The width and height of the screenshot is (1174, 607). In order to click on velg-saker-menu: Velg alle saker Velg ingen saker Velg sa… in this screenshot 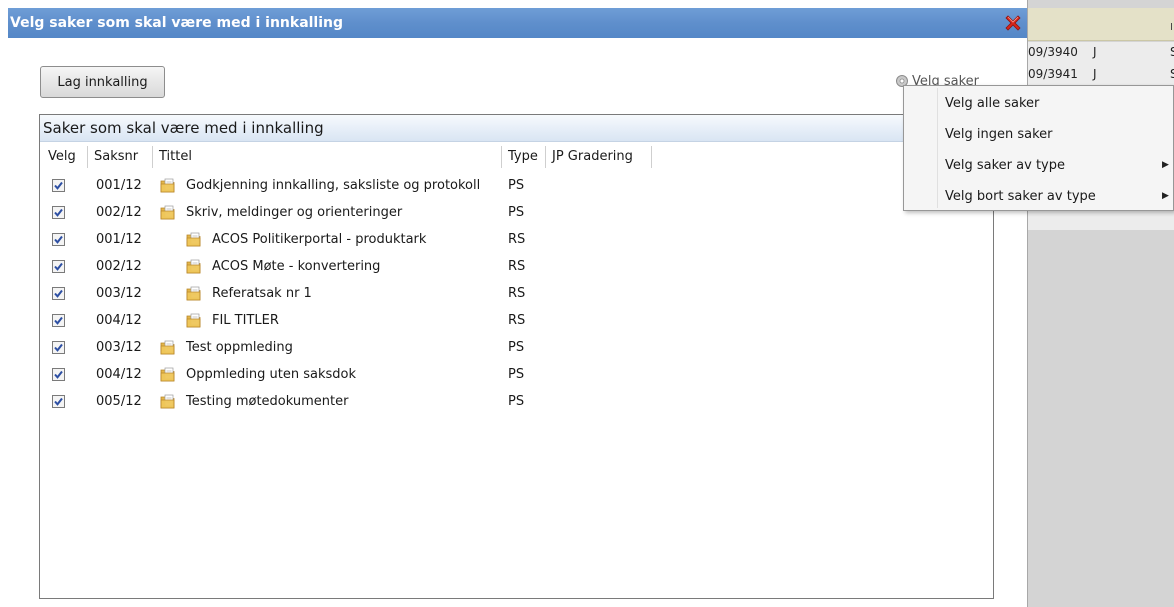, I will do `click(1038, 148)`.